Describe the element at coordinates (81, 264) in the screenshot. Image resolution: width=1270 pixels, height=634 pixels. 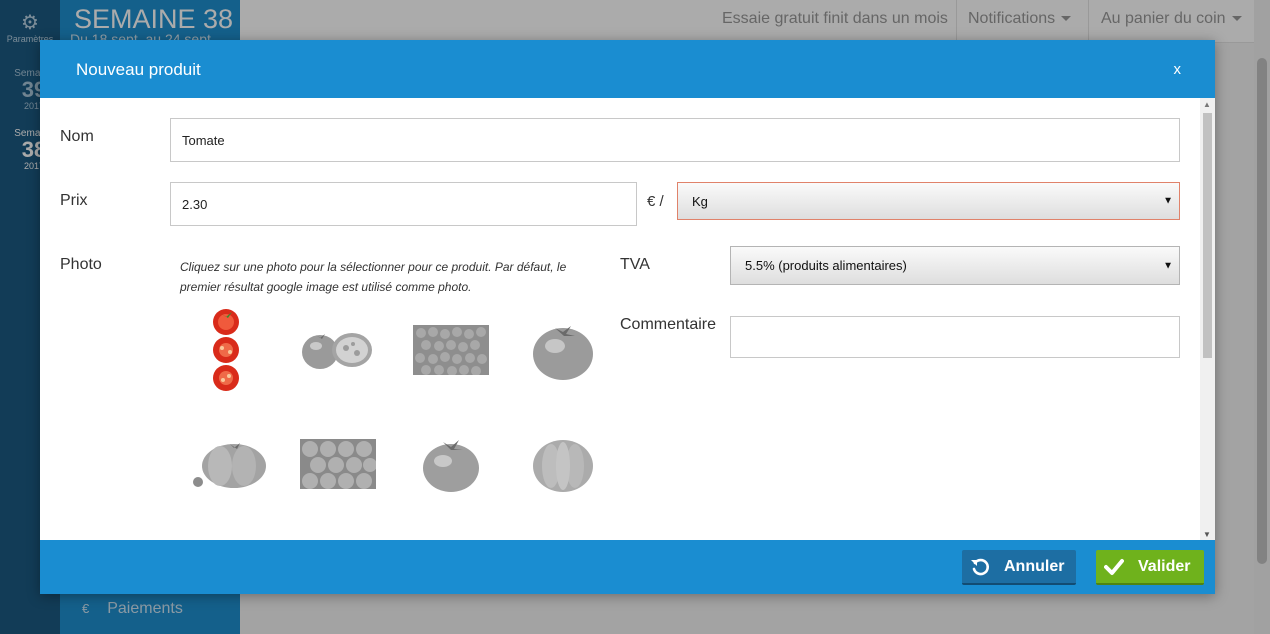
I see `photo-label: Photo` at that location.